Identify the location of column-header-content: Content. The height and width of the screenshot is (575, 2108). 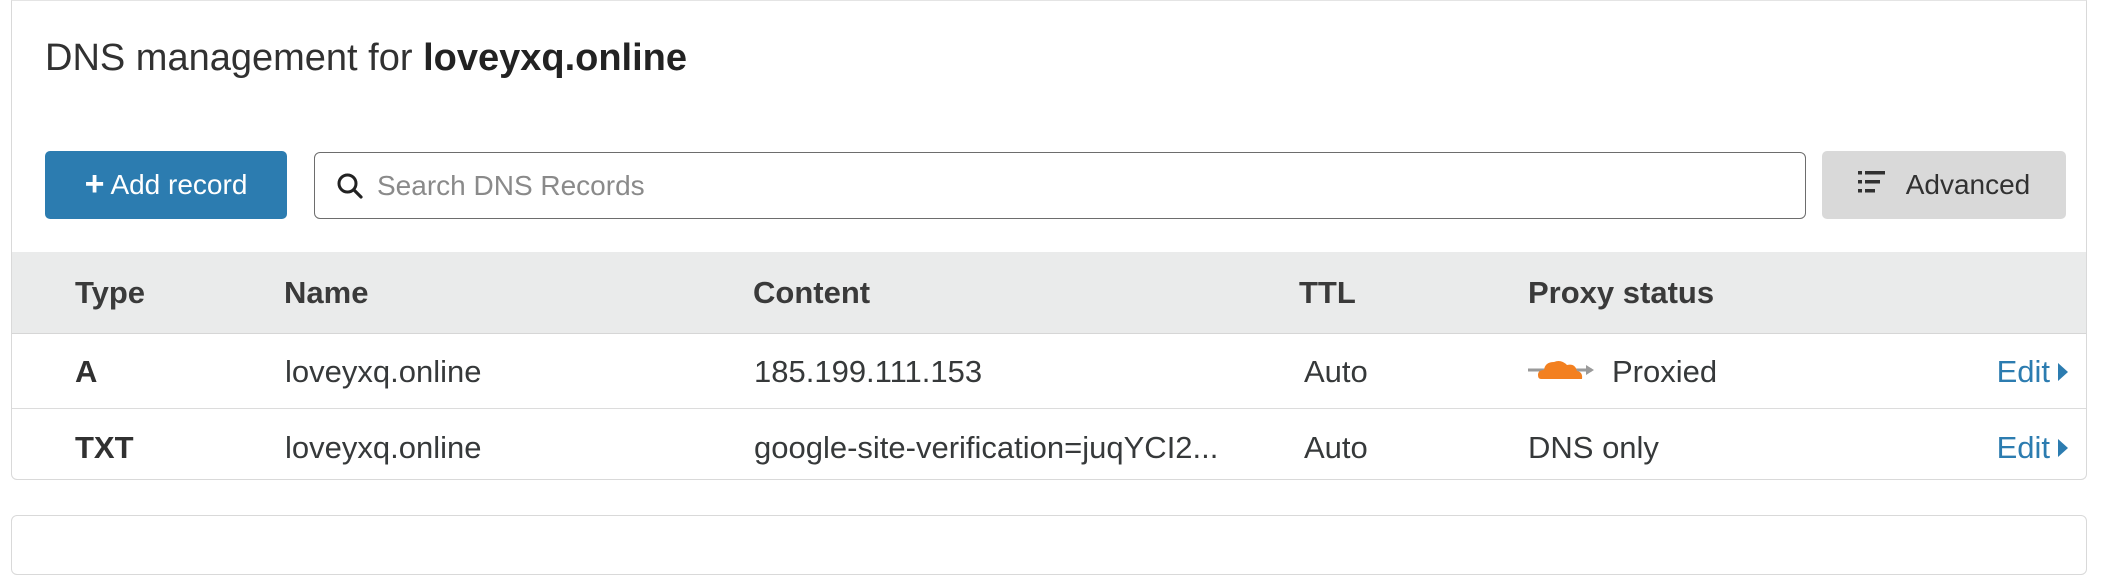
(811, 293).